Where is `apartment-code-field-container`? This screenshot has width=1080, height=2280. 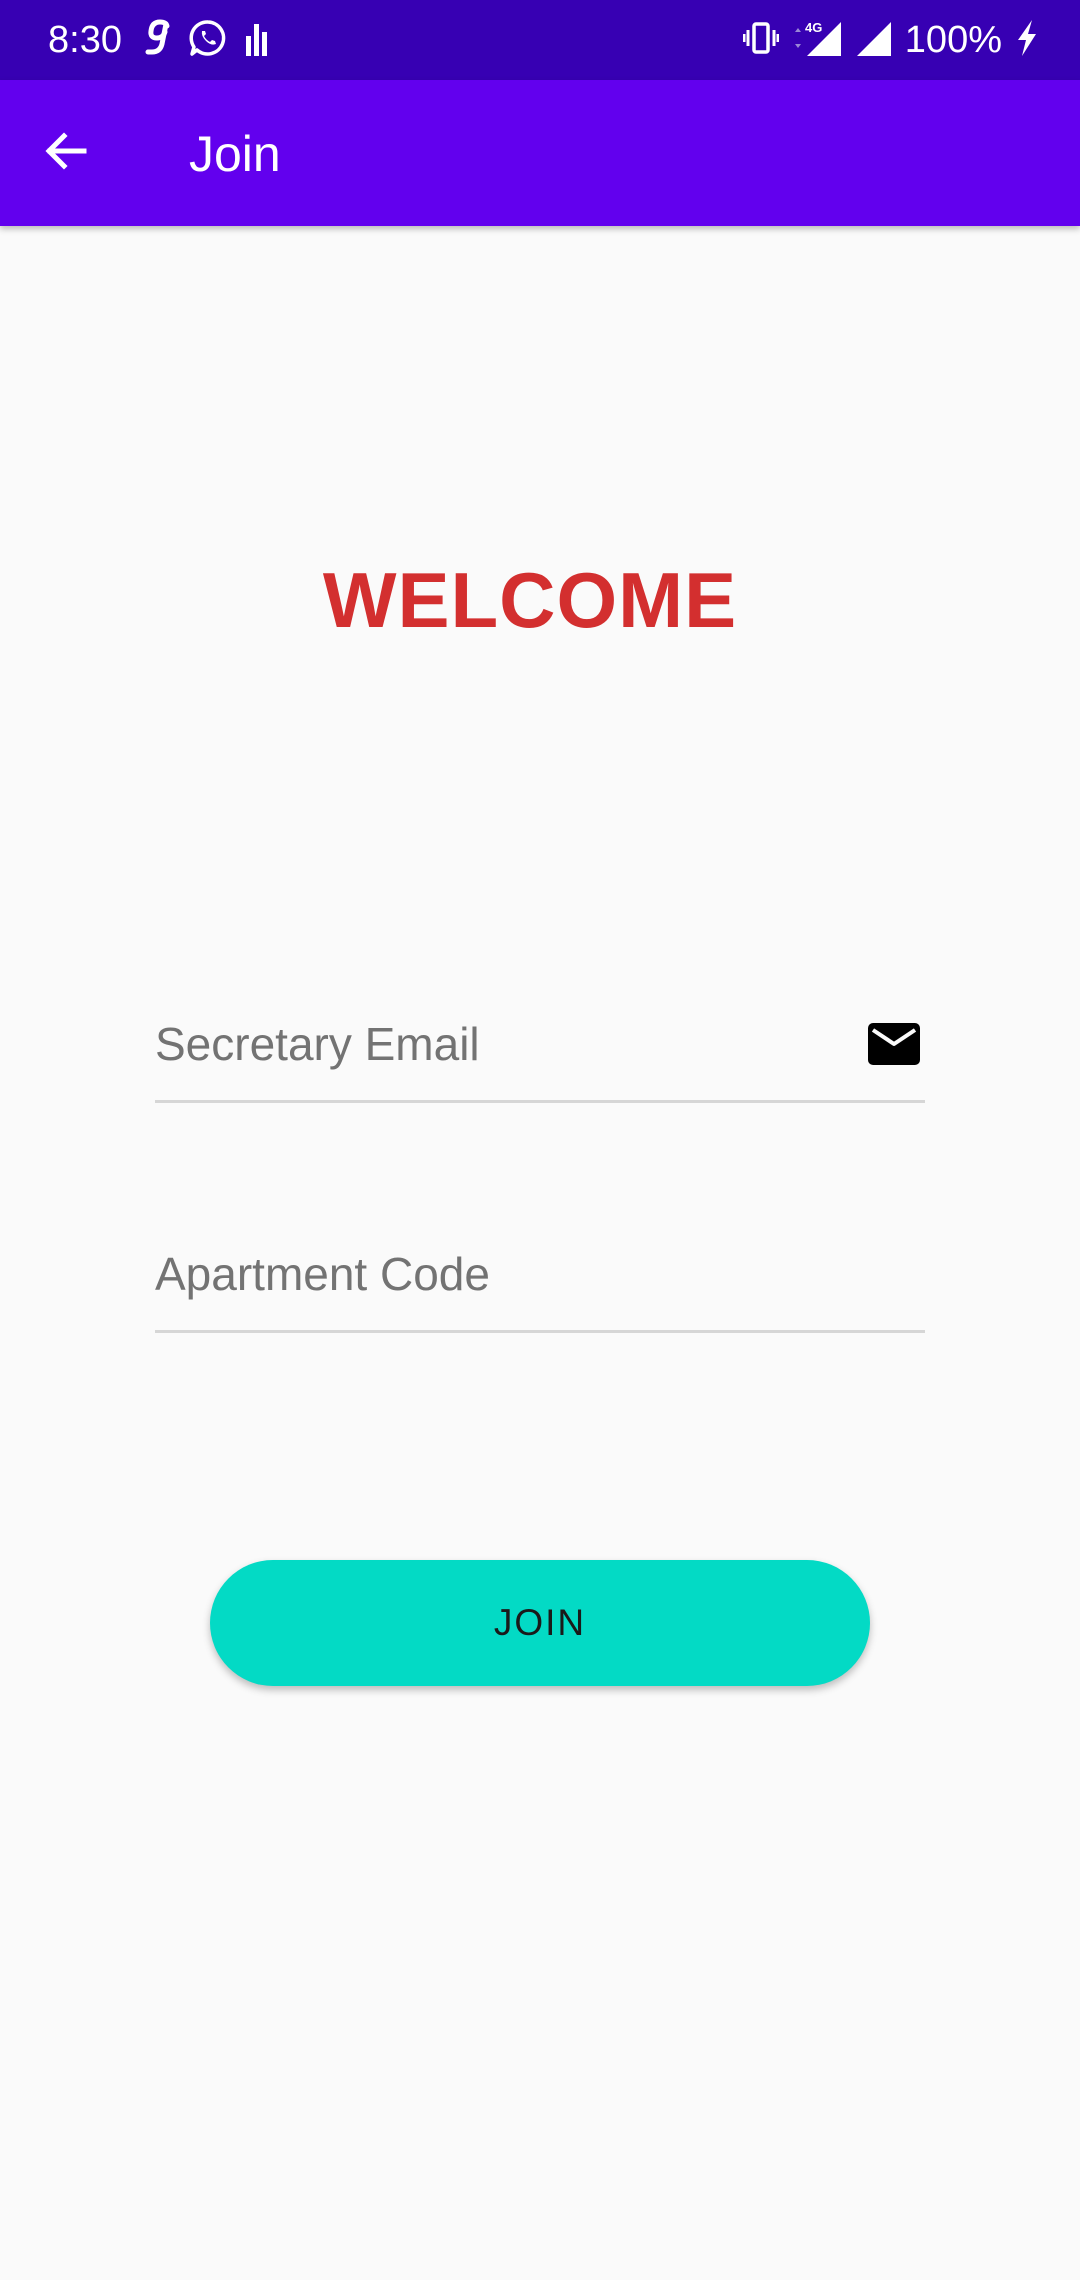
apartment-code-field-container is located at coordinates (540, 1279).